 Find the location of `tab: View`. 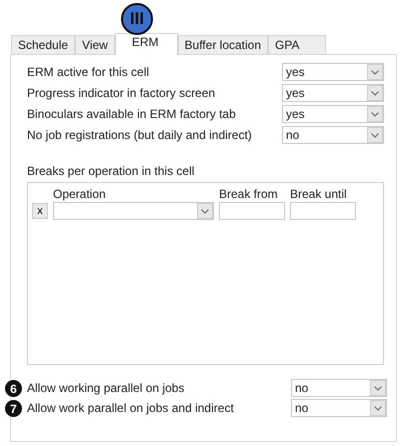

tab: View is located at coordinates (95, 44).